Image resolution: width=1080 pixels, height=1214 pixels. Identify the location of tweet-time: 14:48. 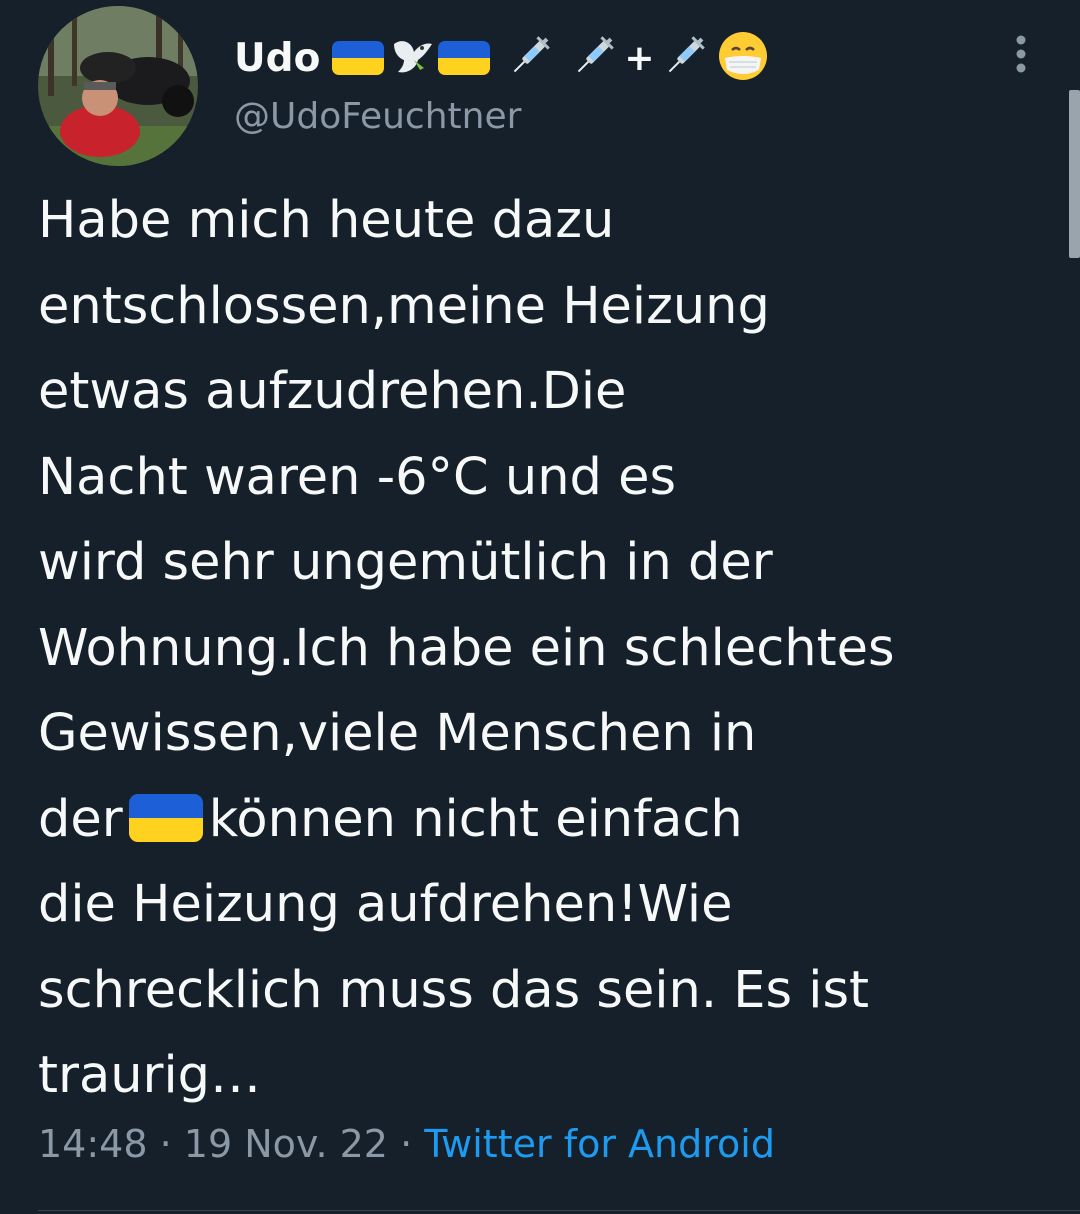
(93, 1144).